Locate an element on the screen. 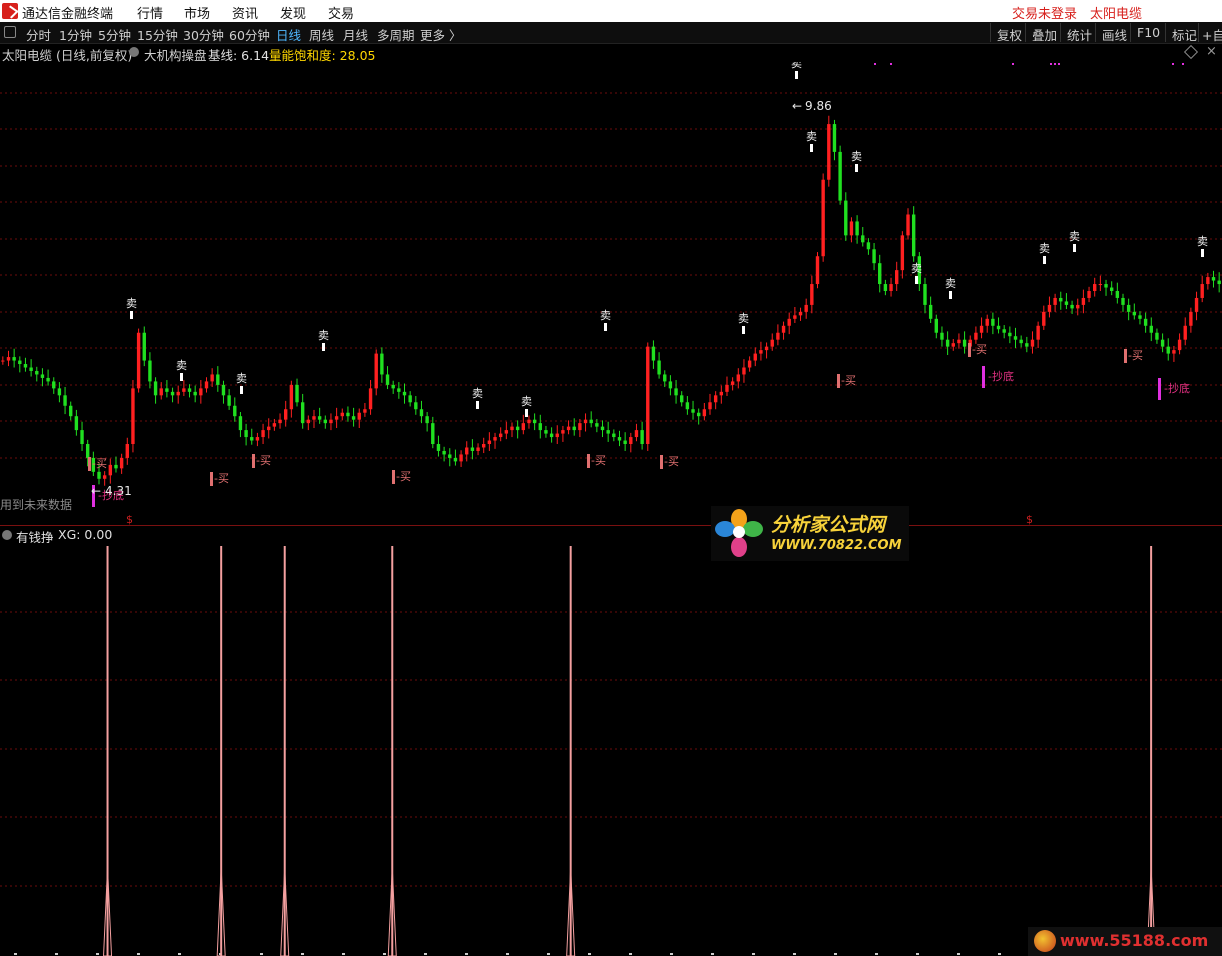 The width and height of the screenshot is (1222, 956). adjust-button: 复权 is located at coordinates (1009, 33).